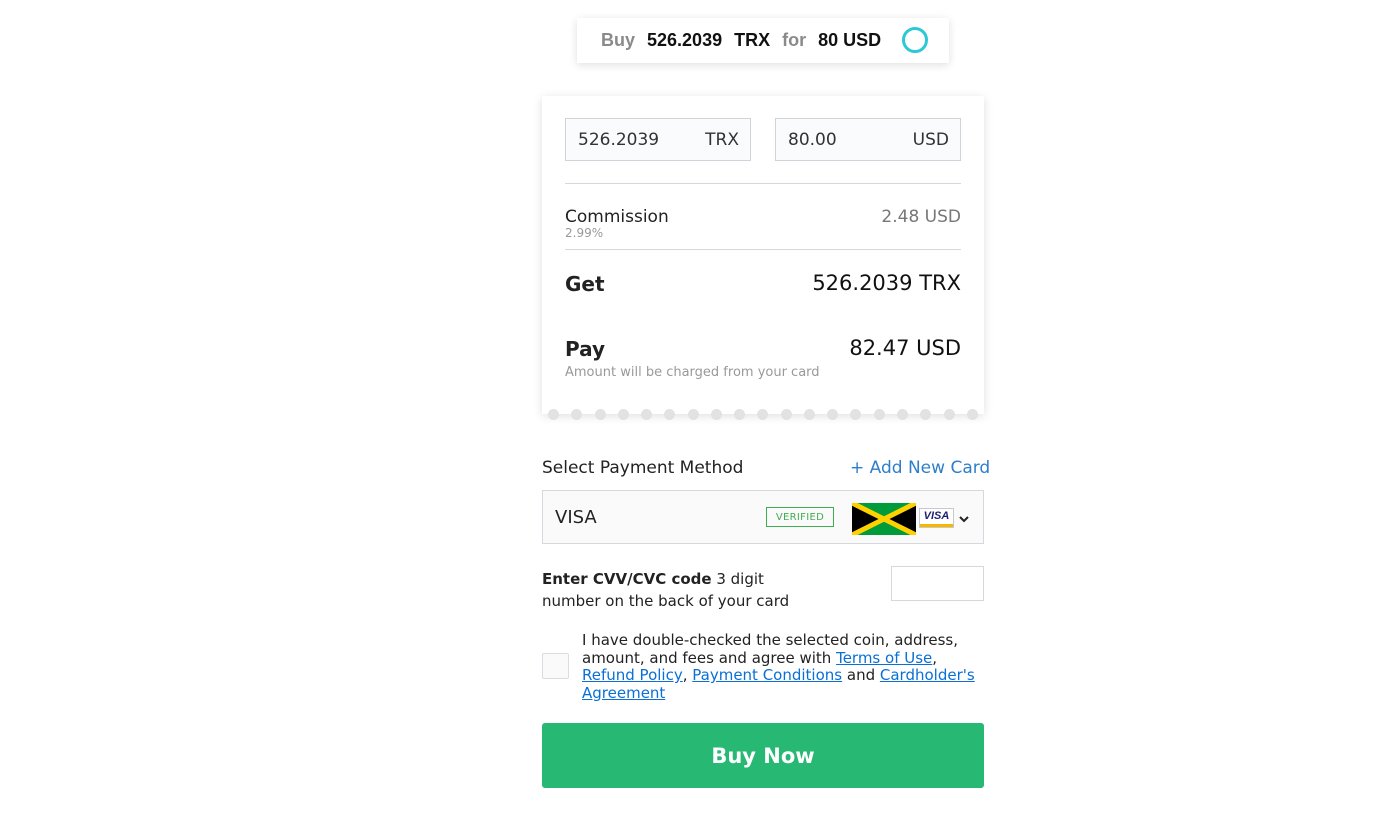 The height and width of the screenshot is (814, 1400). What do you see at coordinates (843, 139) in the screenshot?
I see `fiat-amount-input` at bounding box center [843, 139].